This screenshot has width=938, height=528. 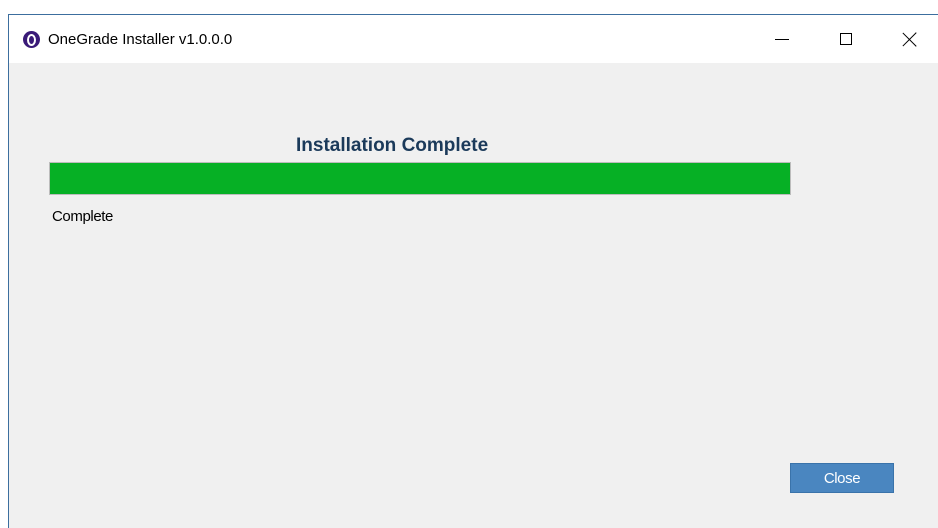 I want to click on maximize-icon, so click(x=846, y=39).